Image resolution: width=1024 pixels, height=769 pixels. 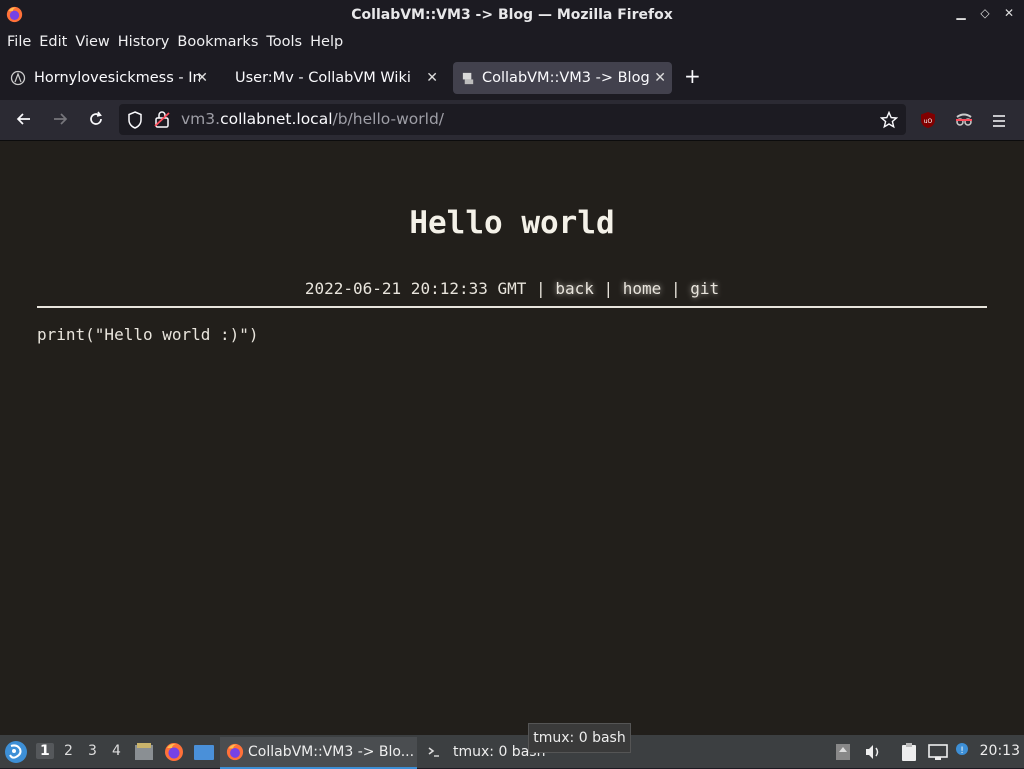 I want to click on url-text: vm3.collabnet.local/b/hello-world/, so click(x=312, y=119).